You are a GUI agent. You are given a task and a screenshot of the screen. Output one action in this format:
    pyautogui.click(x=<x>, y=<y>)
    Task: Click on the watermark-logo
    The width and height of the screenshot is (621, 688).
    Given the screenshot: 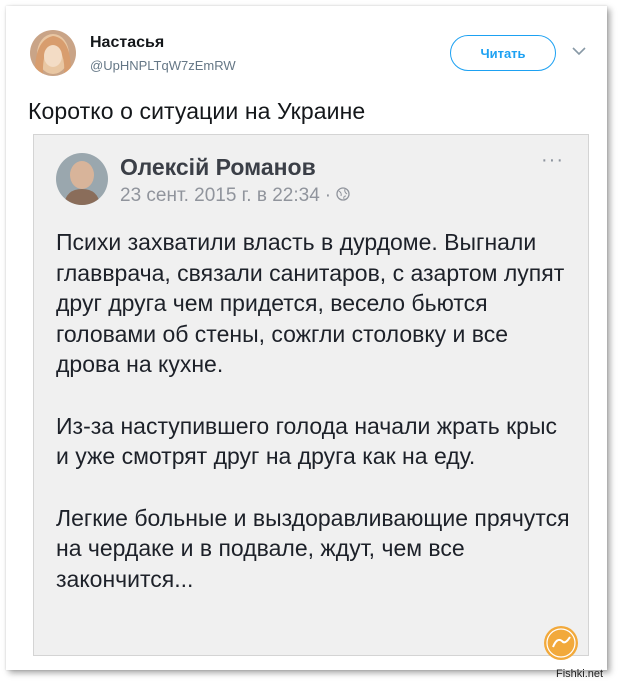 What is the action you would take?
    pyautogui.click(x=561, y=643)
    